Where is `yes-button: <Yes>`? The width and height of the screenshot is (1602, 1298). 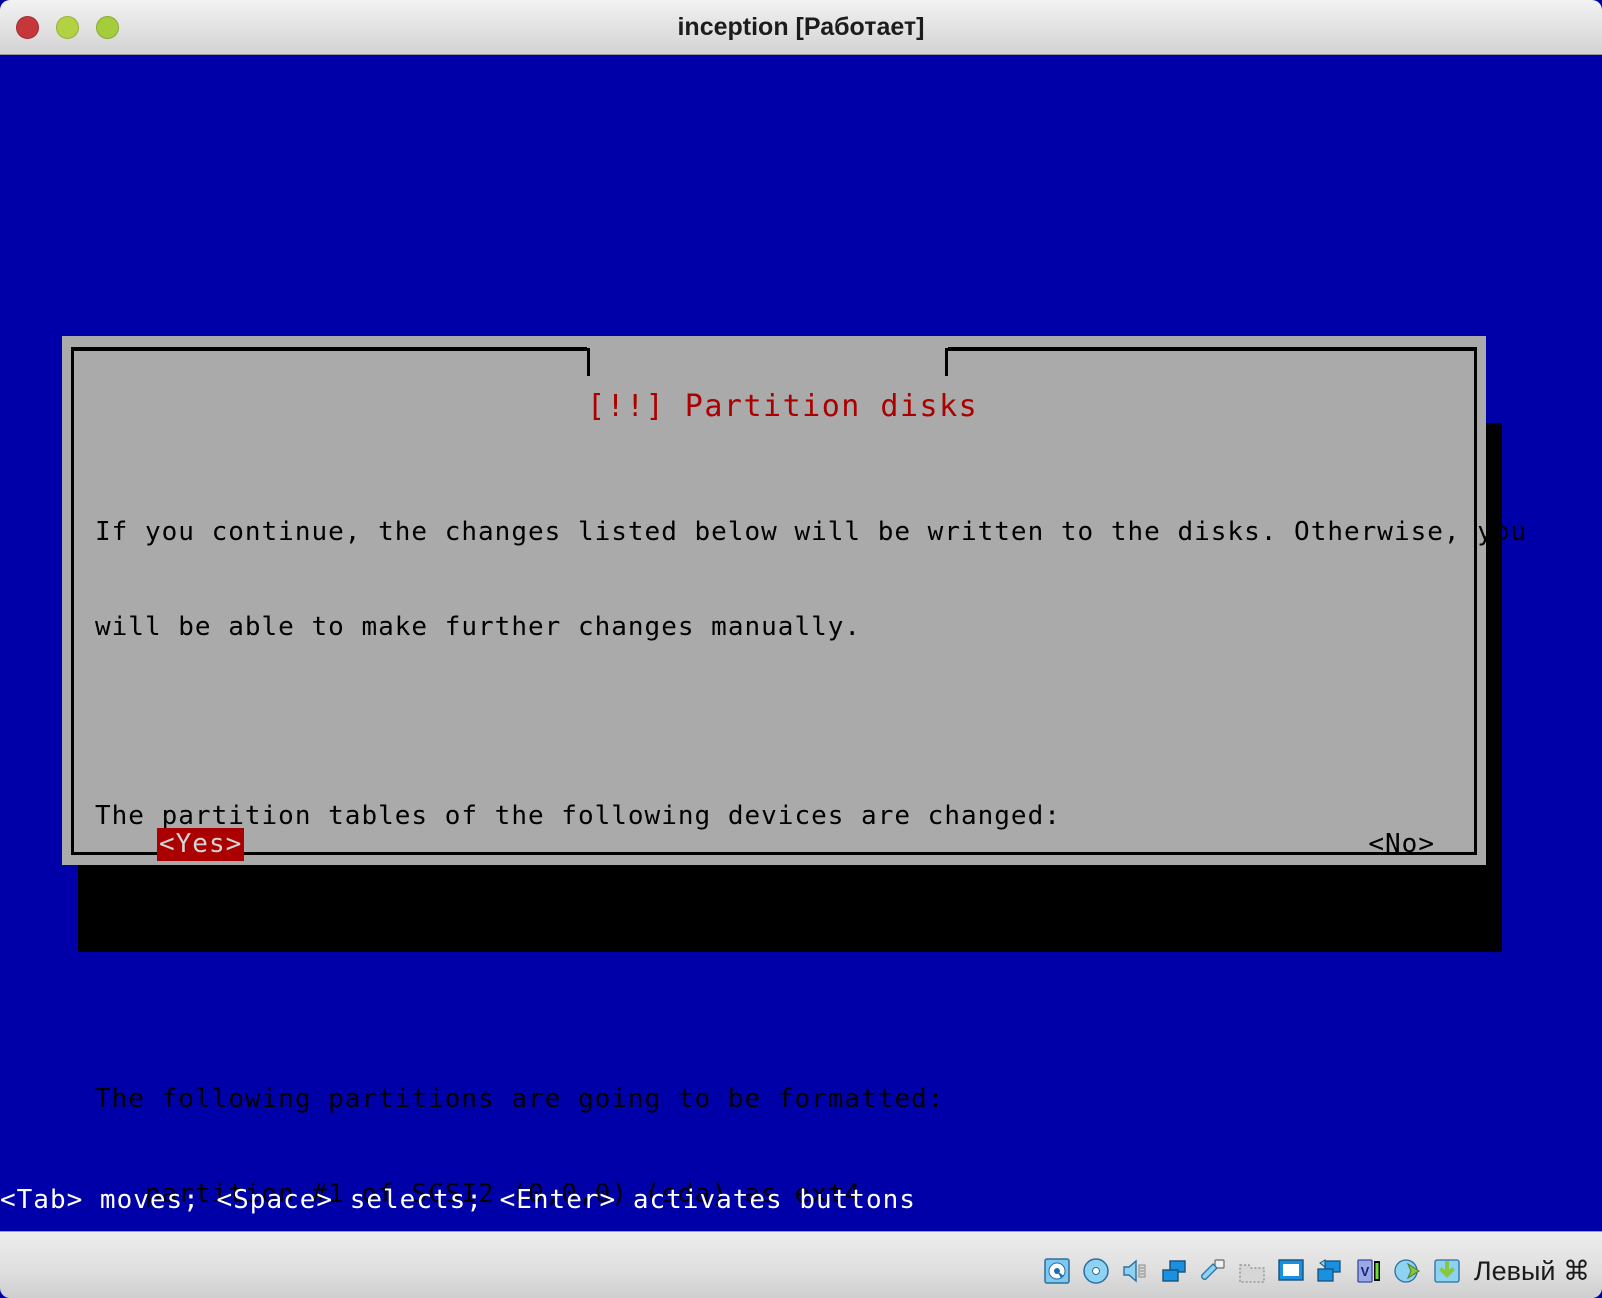
yes-button: <Yes> is located at coordinates (201, 844).